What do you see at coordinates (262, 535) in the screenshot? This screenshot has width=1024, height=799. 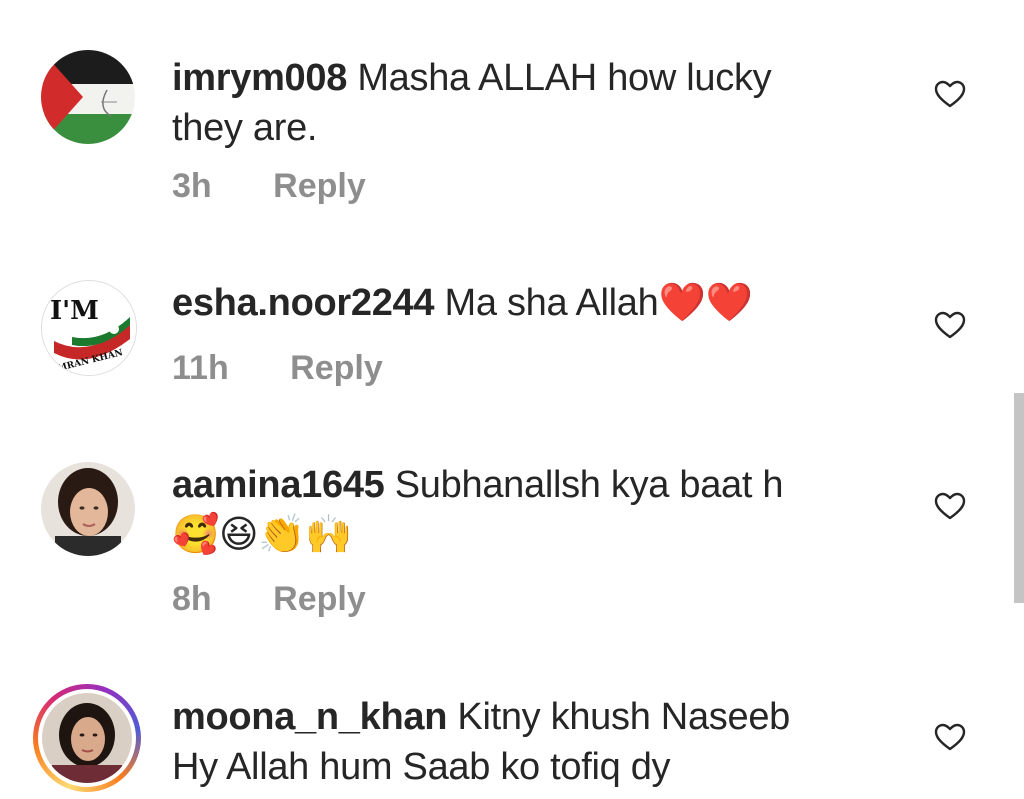 I see `comment-emojis: 🥰😆👏🙌` at bounding box center [262, 535].